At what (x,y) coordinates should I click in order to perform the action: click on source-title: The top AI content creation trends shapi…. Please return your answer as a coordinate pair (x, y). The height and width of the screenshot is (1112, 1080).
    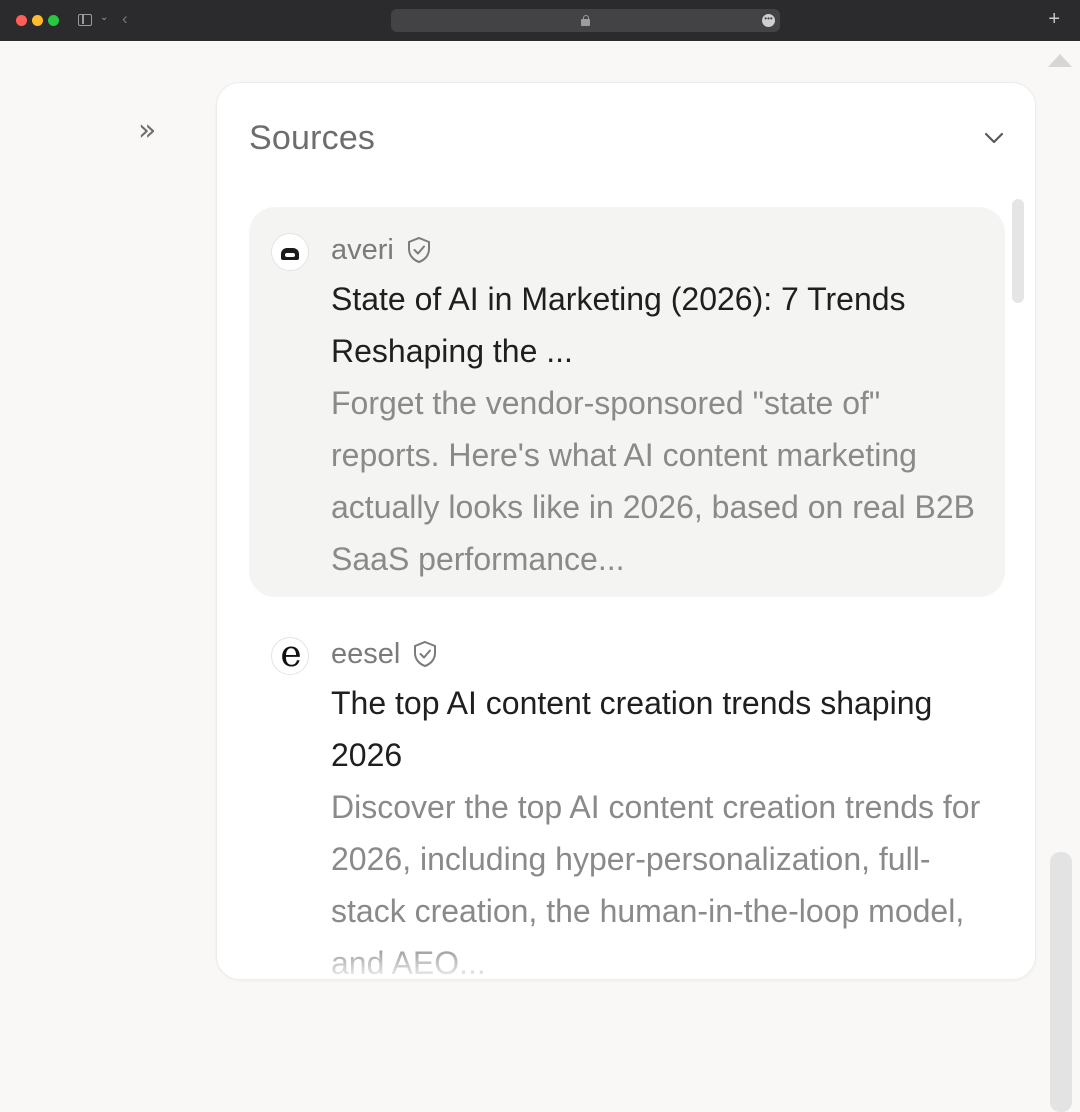
    Looking at the image, I should click on (661, 729).